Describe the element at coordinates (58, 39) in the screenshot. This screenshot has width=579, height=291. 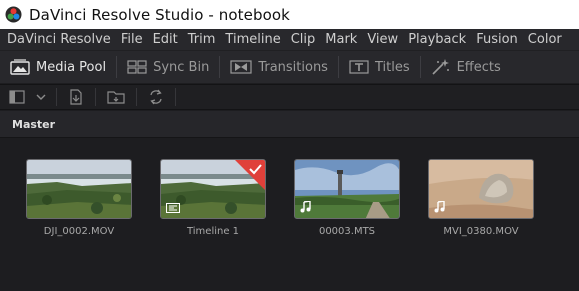
I see `menu-davinci-resolve: DaVinci Resolve` at that location.